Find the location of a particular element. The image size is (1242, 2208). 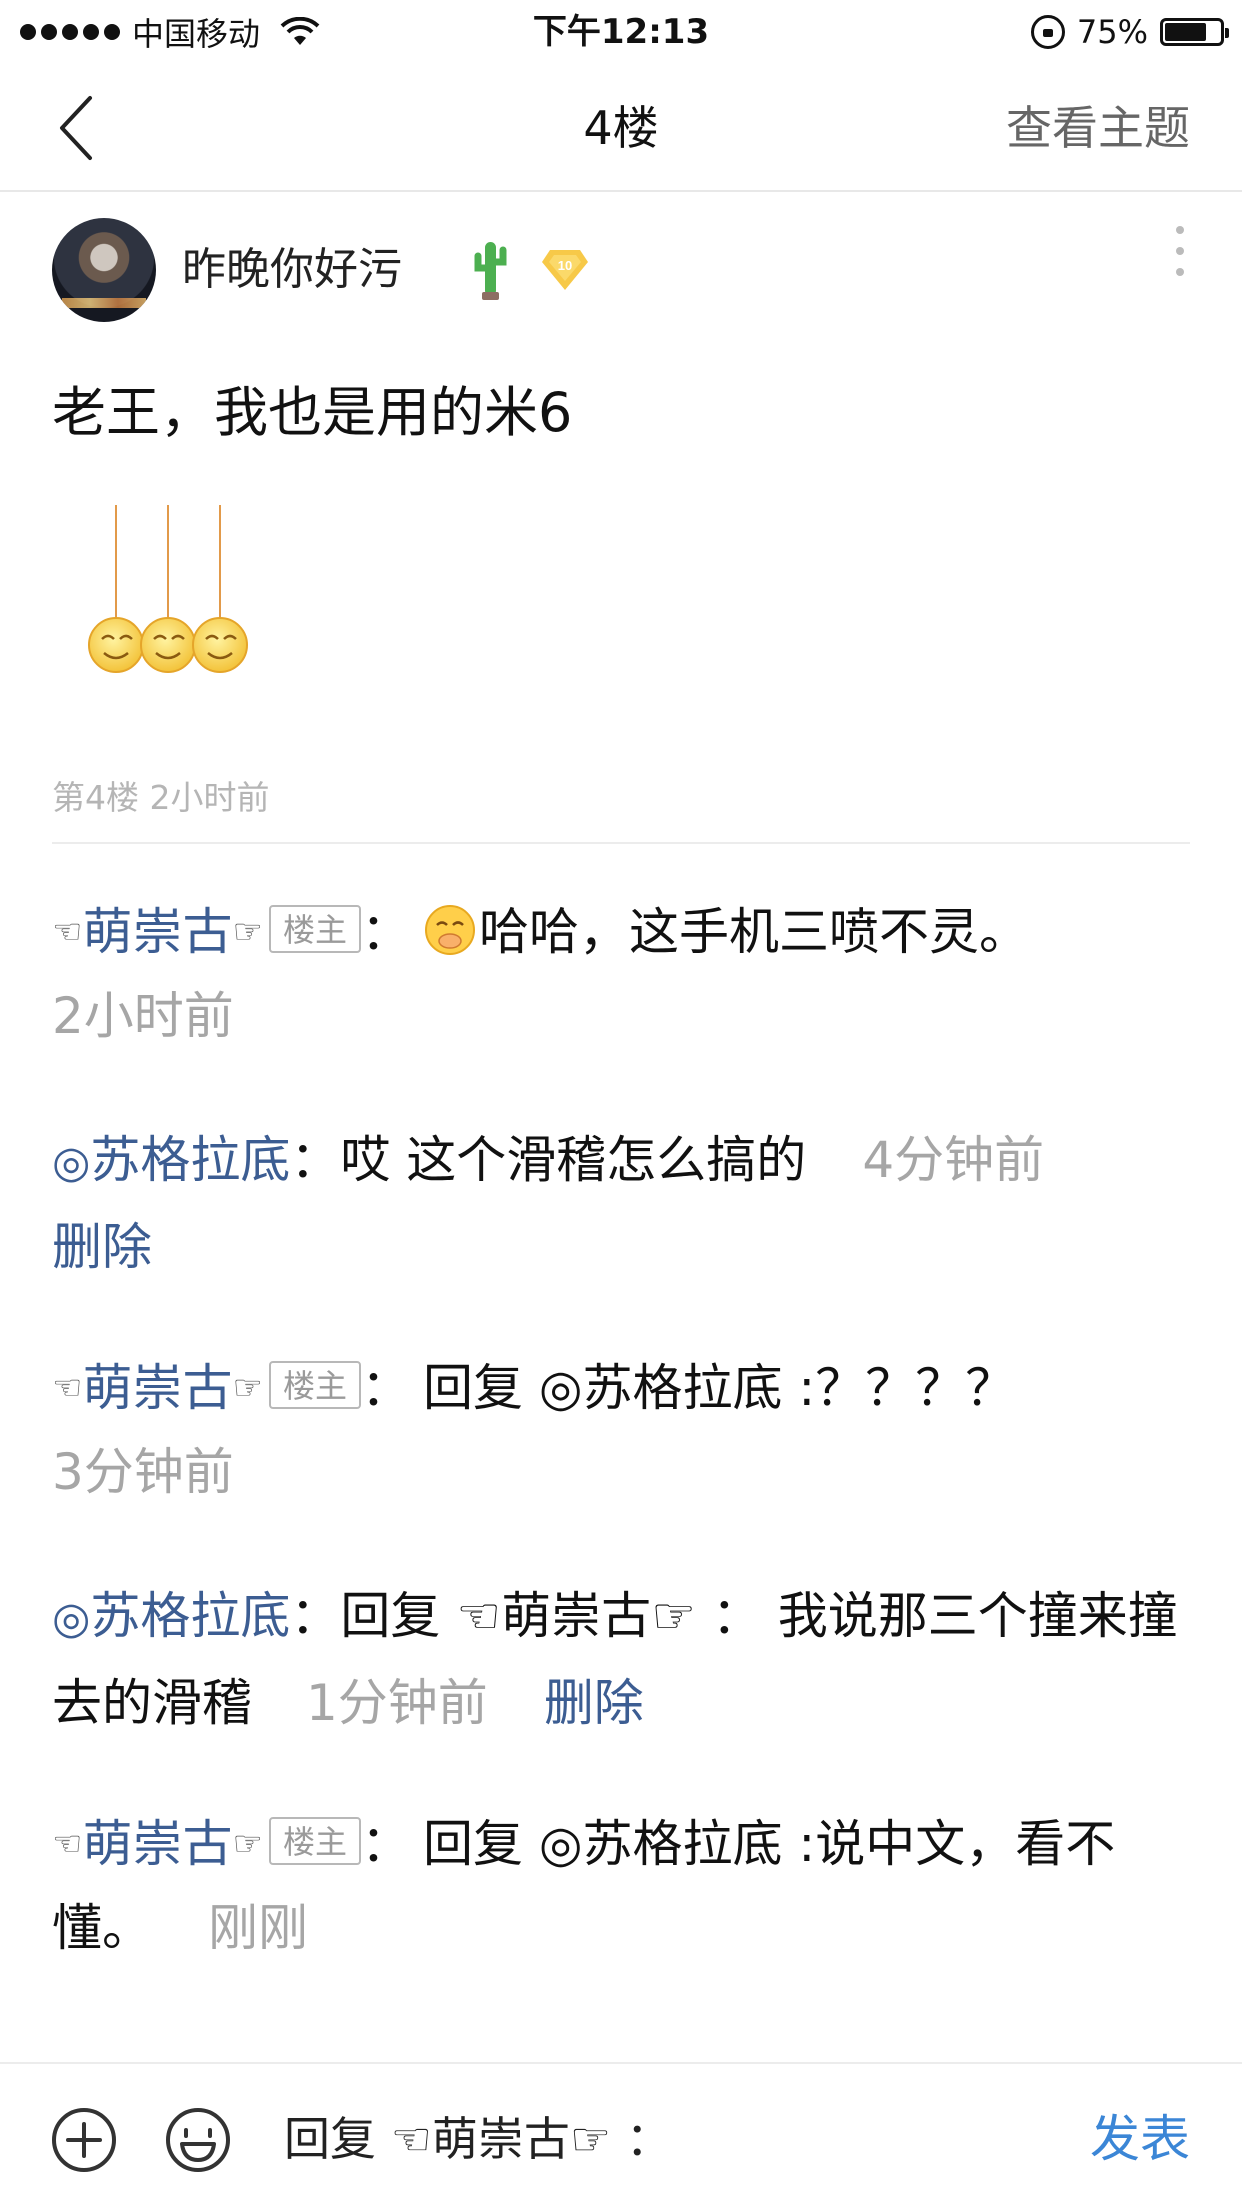

divider is located at coordinates (621, 843).